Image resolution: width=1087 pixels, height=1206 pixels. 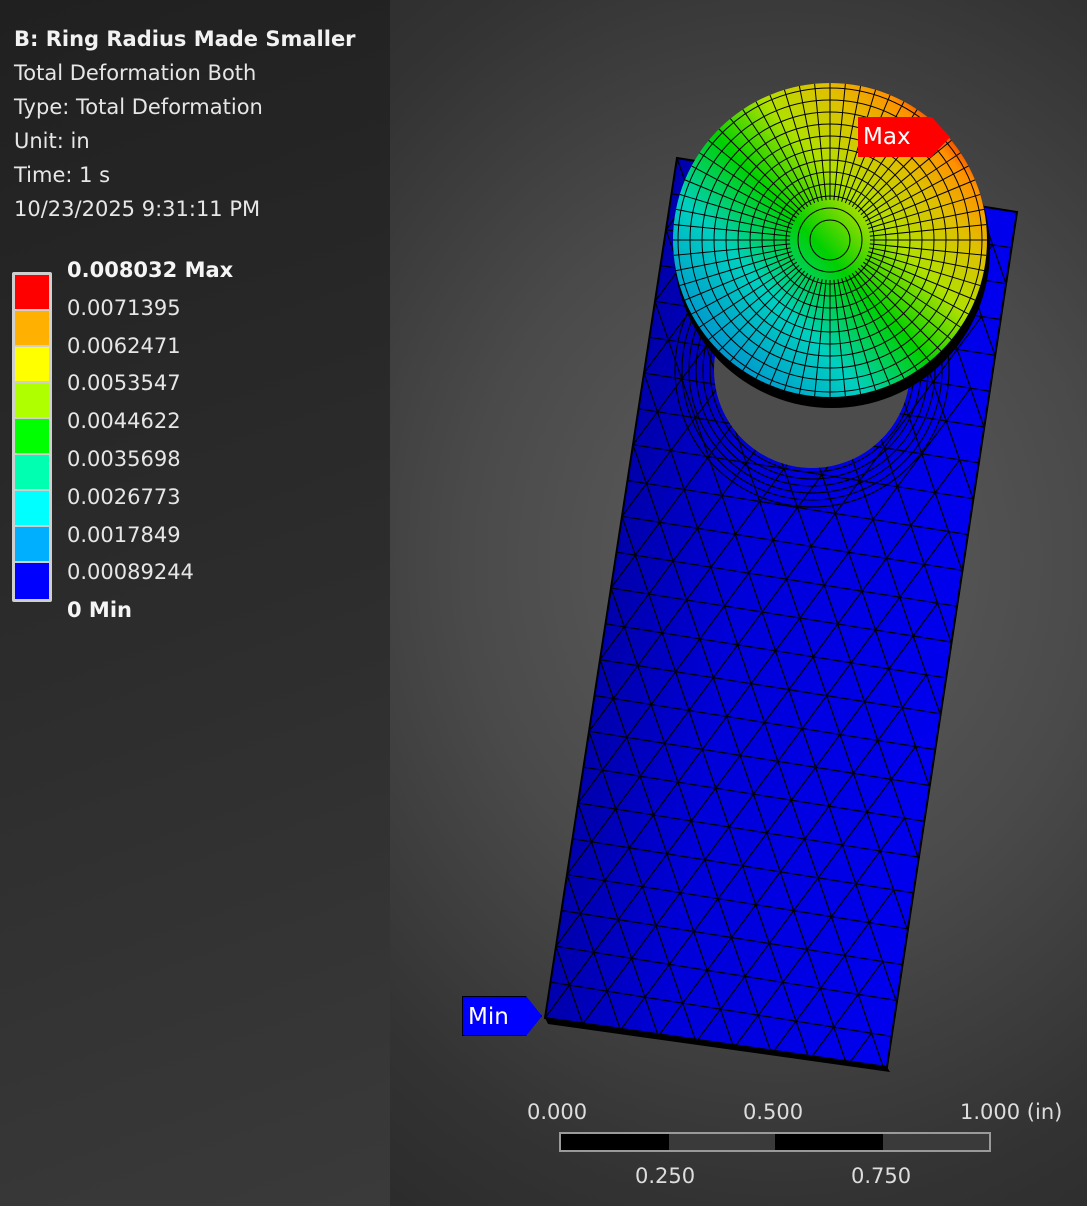 What do you see at coordinates (502, 1016) in the screenshot?
I see `min-probe-label: Min` at bounding box center [502, 1016].